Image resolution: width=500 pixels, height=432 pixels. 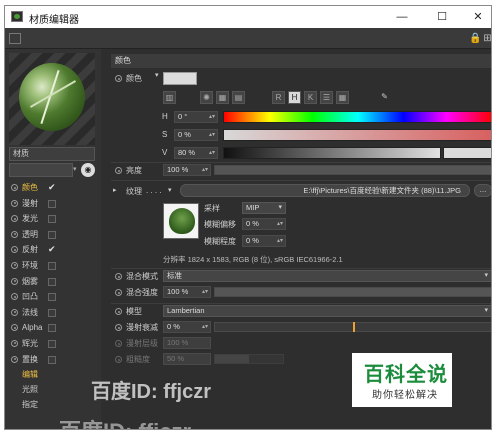 I want to click on channel-item: 烟雾, so click(x=54, y=282).